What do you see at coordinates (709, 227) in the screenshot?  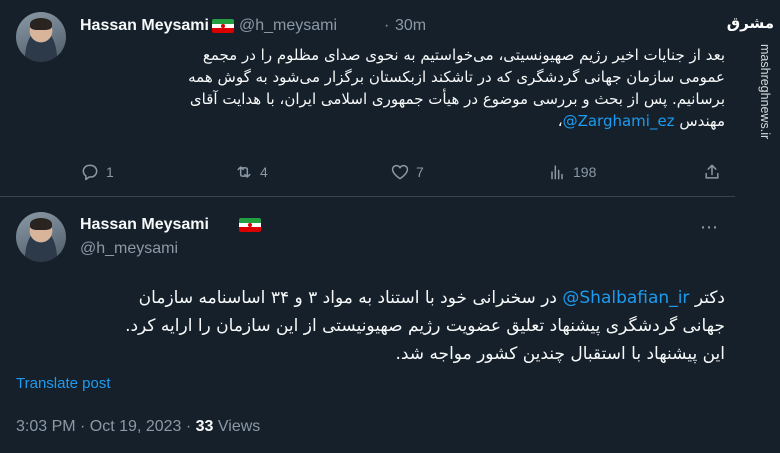 I see `more-options-icon: ⋯` at bounding box center [709, 227].